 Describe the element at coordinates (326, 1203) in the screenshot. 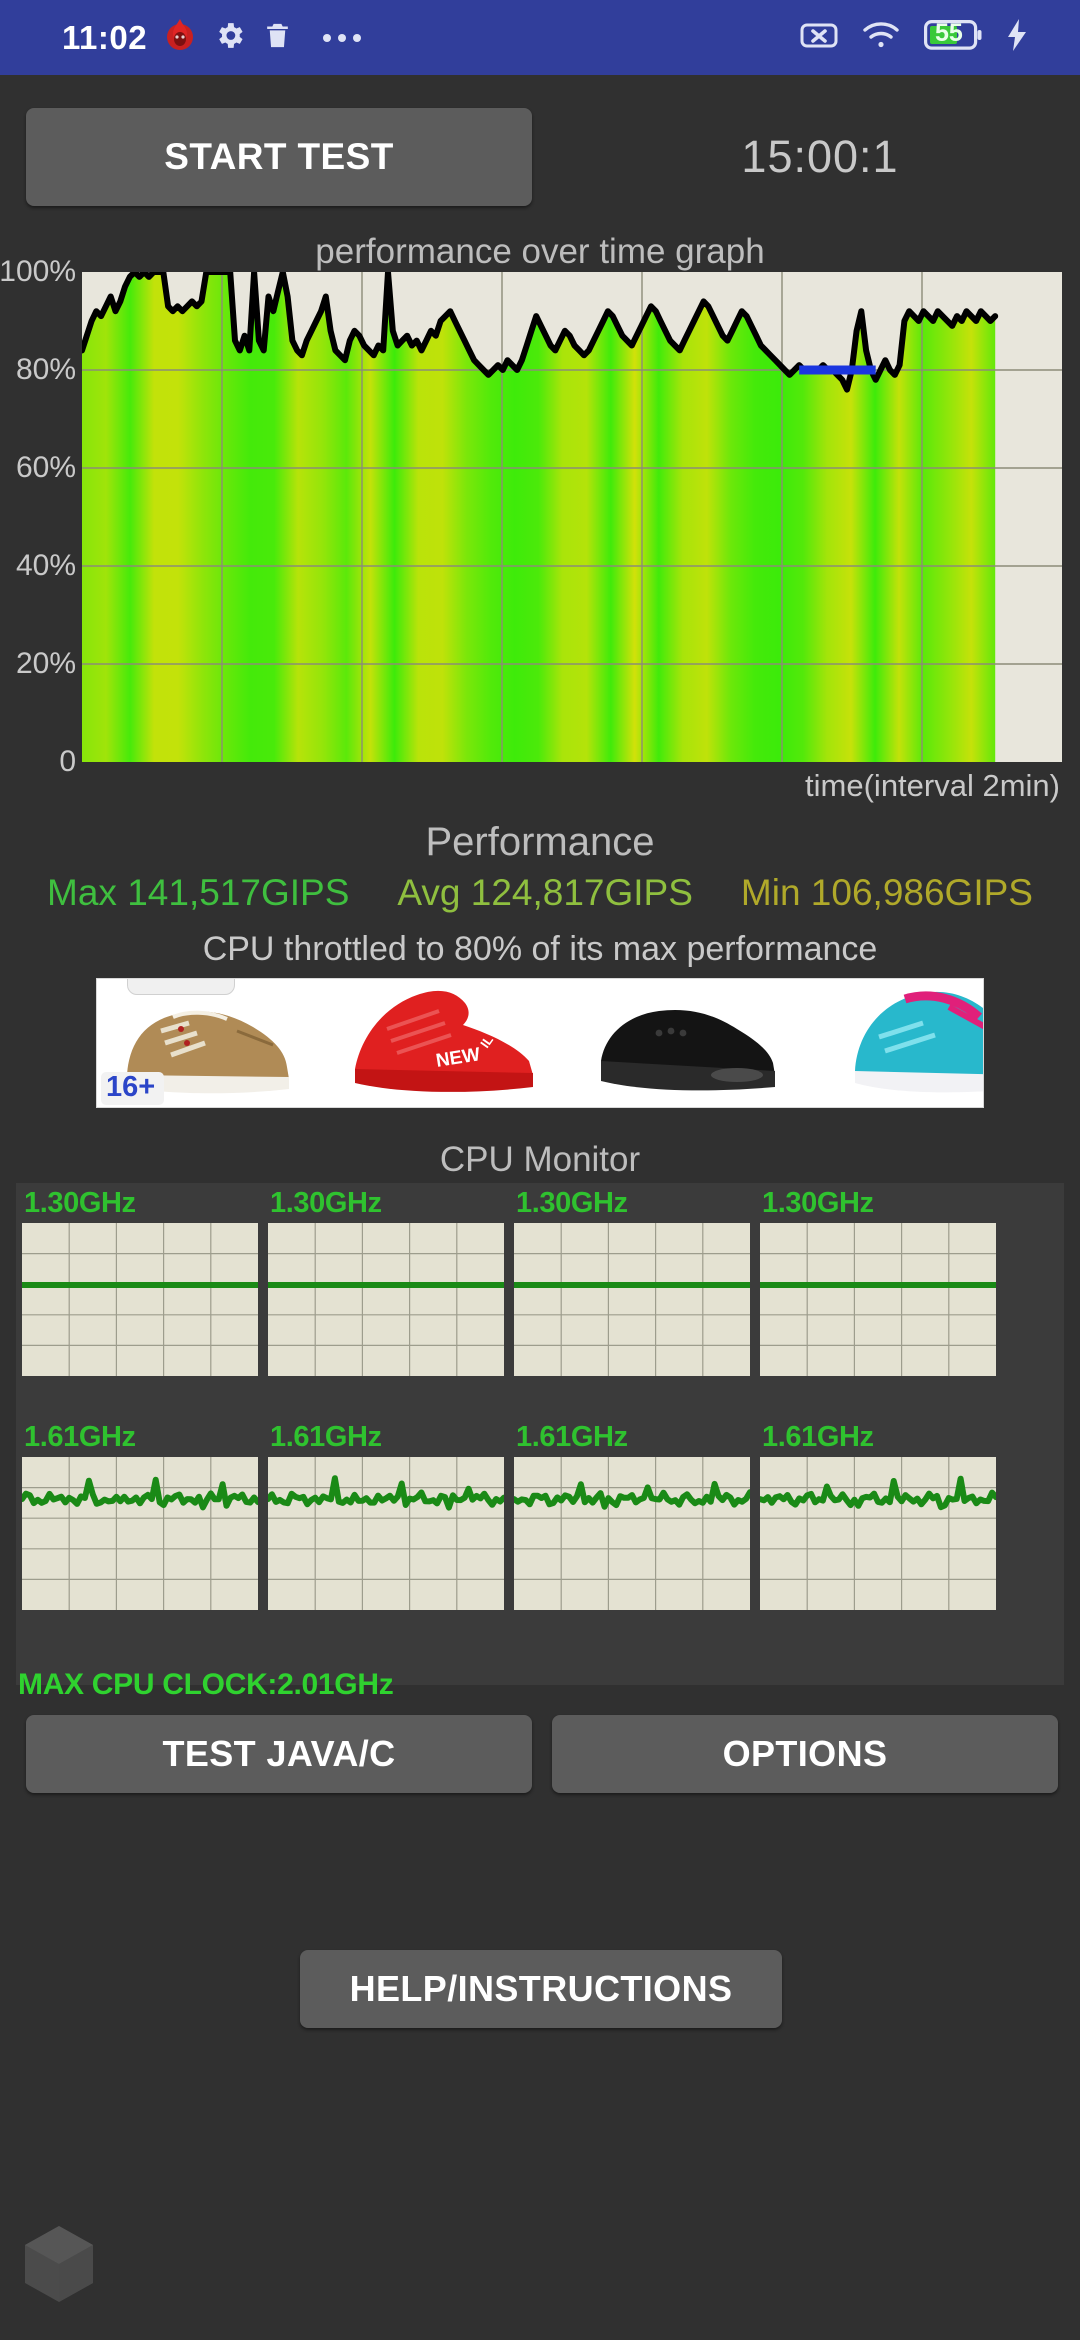

I see `cpu-core-1-frequency: 1.30GHz` at that location.